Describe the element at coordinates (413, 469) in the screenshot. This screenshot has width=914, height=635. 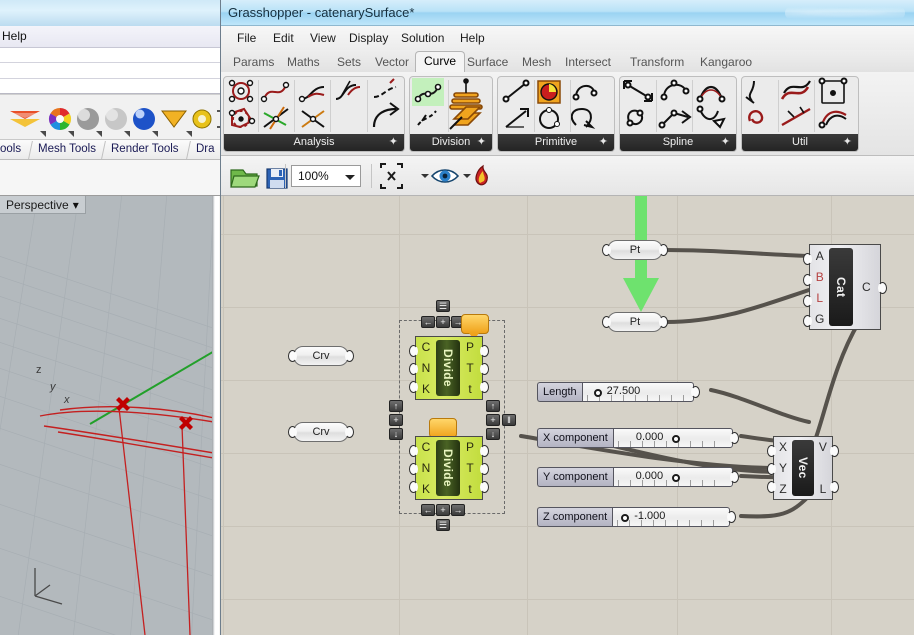
I see `input-port-n` at that location.